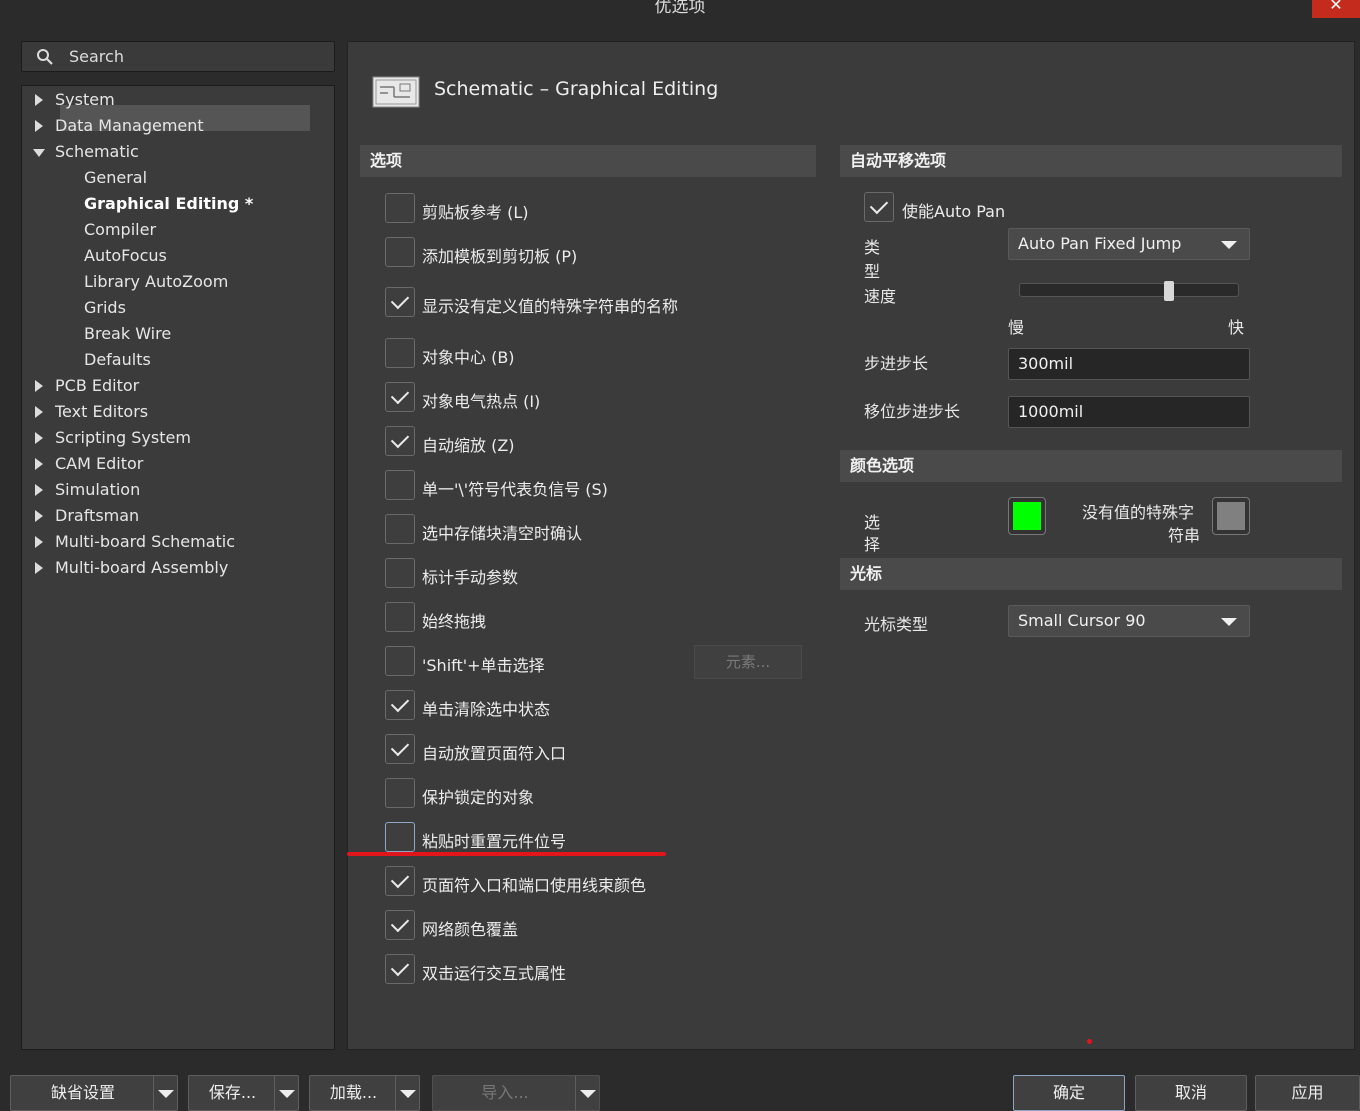 The height and width of the screenshot is (1111, 1360). Describe the element at coordinates (117, 360) in the screenshot. I see `tree-item: Defaults` at that location.